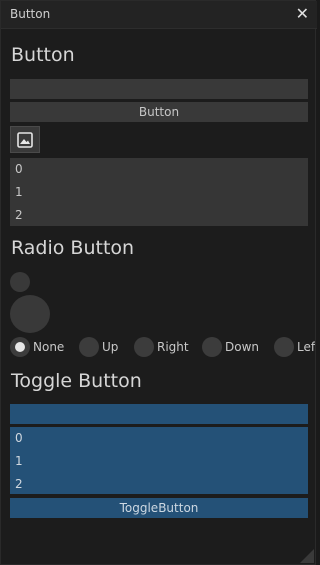 This screenshot has width=320, height=565. I want to click on radio-label: None, so click(49, 347).